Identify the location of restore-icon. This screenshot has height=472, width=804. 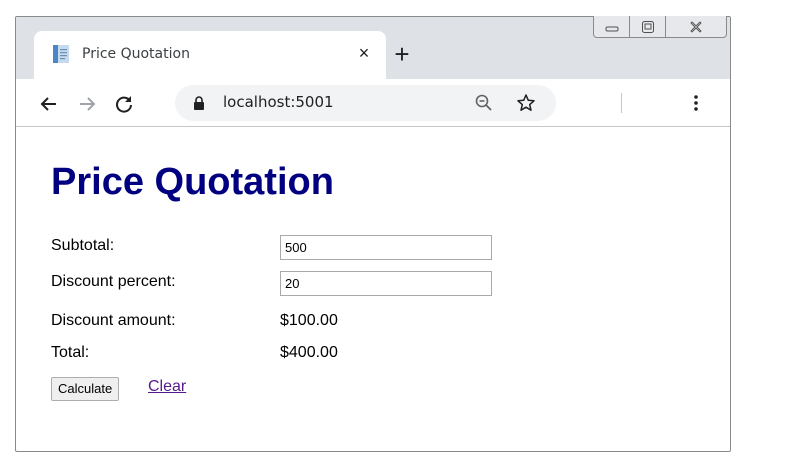
(647, 26).